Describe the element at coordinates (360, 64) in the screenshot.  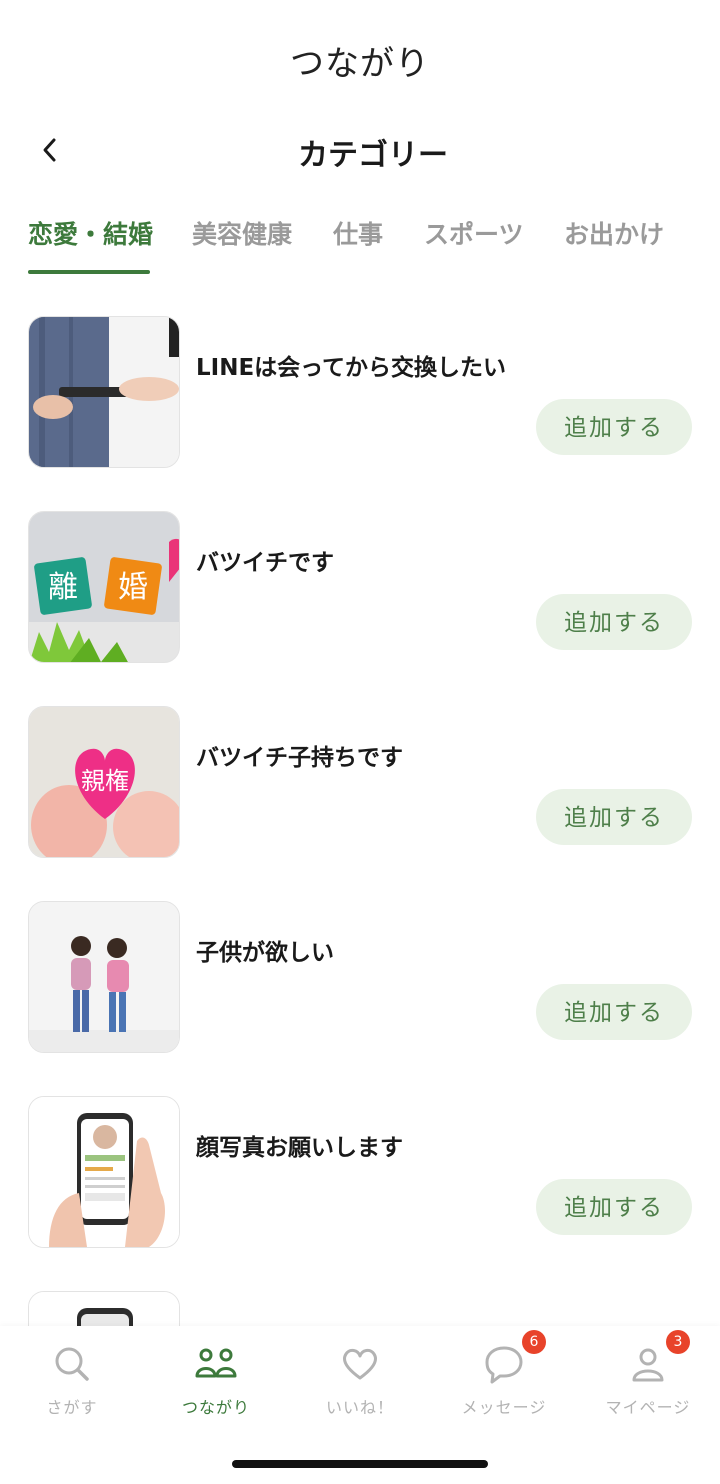
I see `app-title: つながり` at that location.